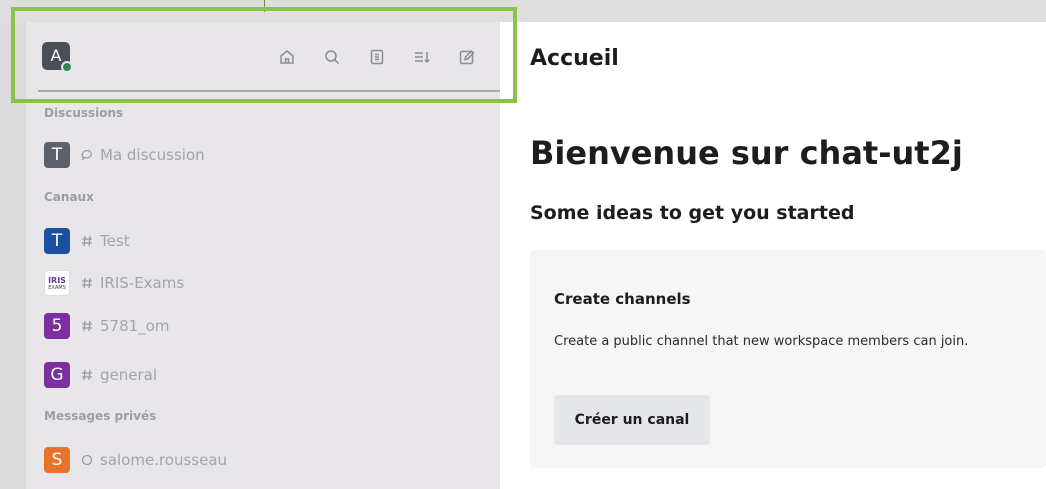 This screenshot has width=1046, height=489. What do you see at coordinates (574, 58) in the screenshot?
I see `page-title: Accueil` at bounding box center [574, 58].